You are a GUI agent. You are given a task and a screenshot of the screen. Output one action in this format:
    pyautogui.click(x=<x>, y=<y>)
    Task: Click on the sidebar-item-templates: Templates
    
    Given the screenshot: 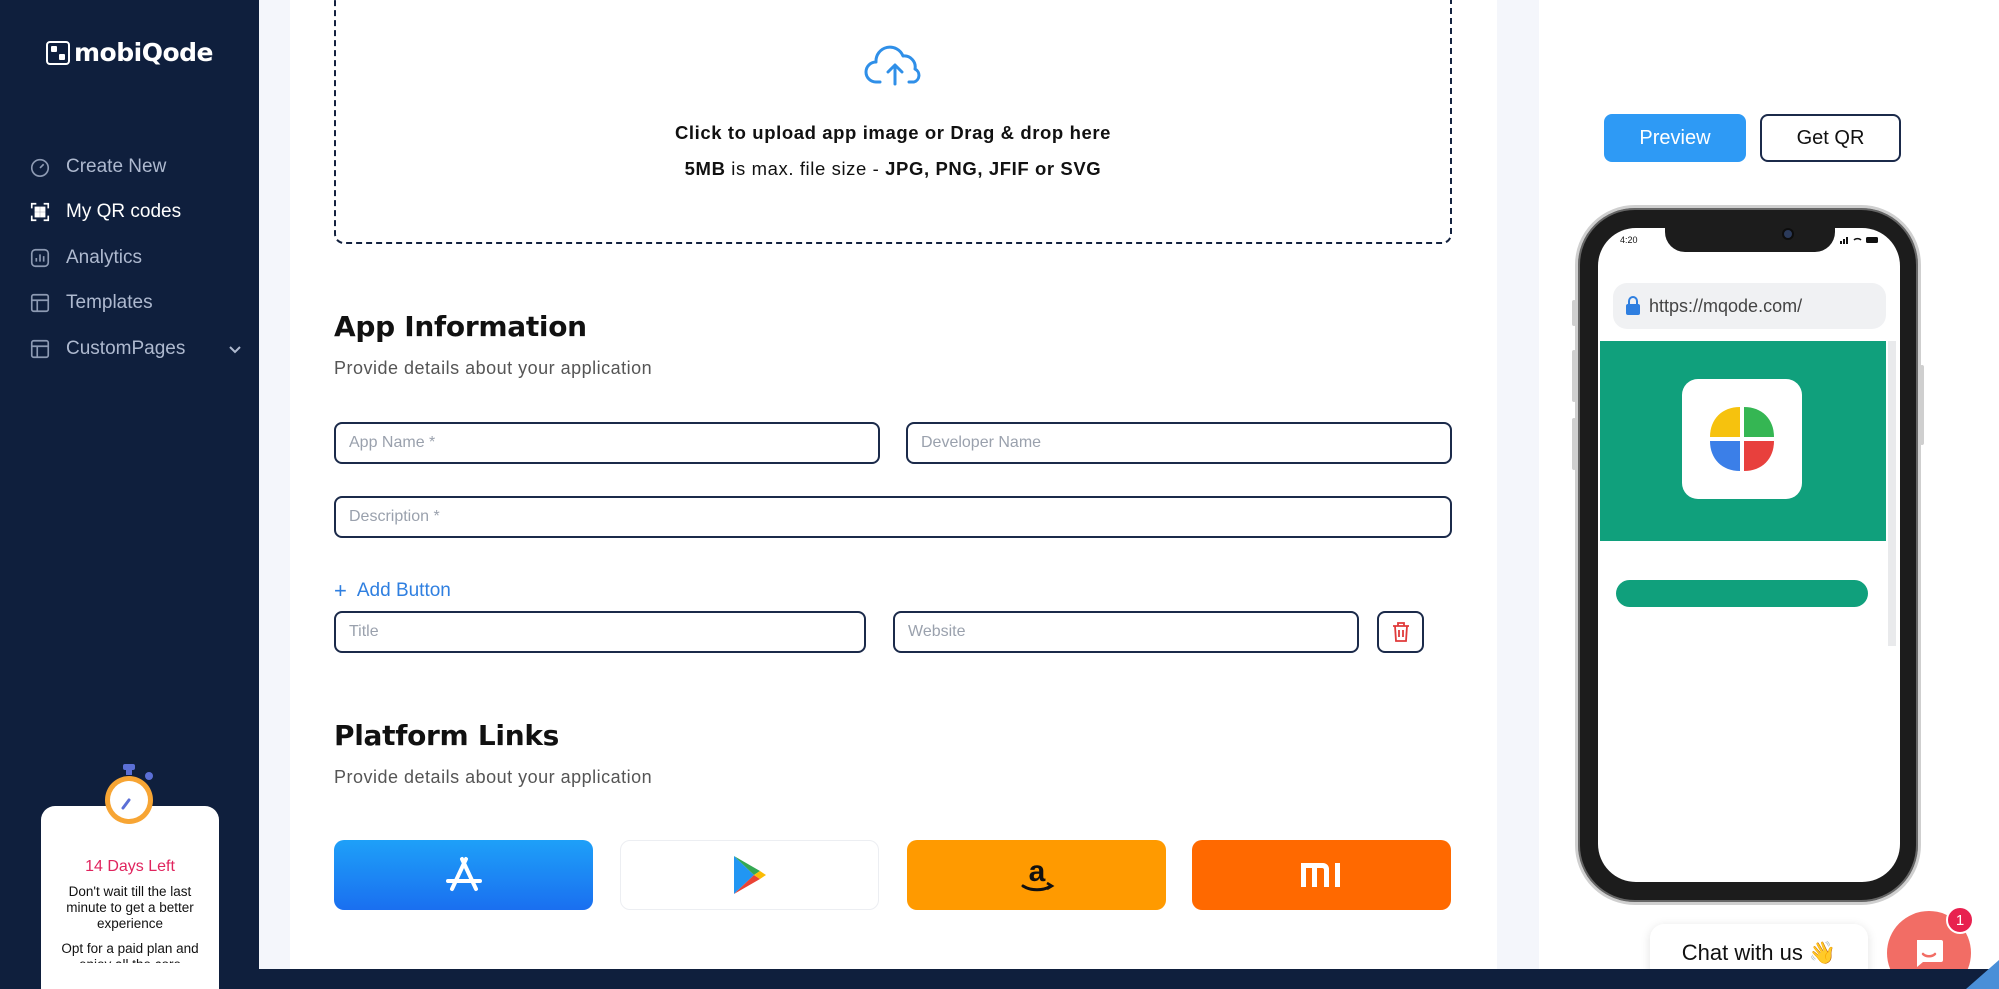 What is the action you would take?
    pyautogui.click(x=135, y=304)
    